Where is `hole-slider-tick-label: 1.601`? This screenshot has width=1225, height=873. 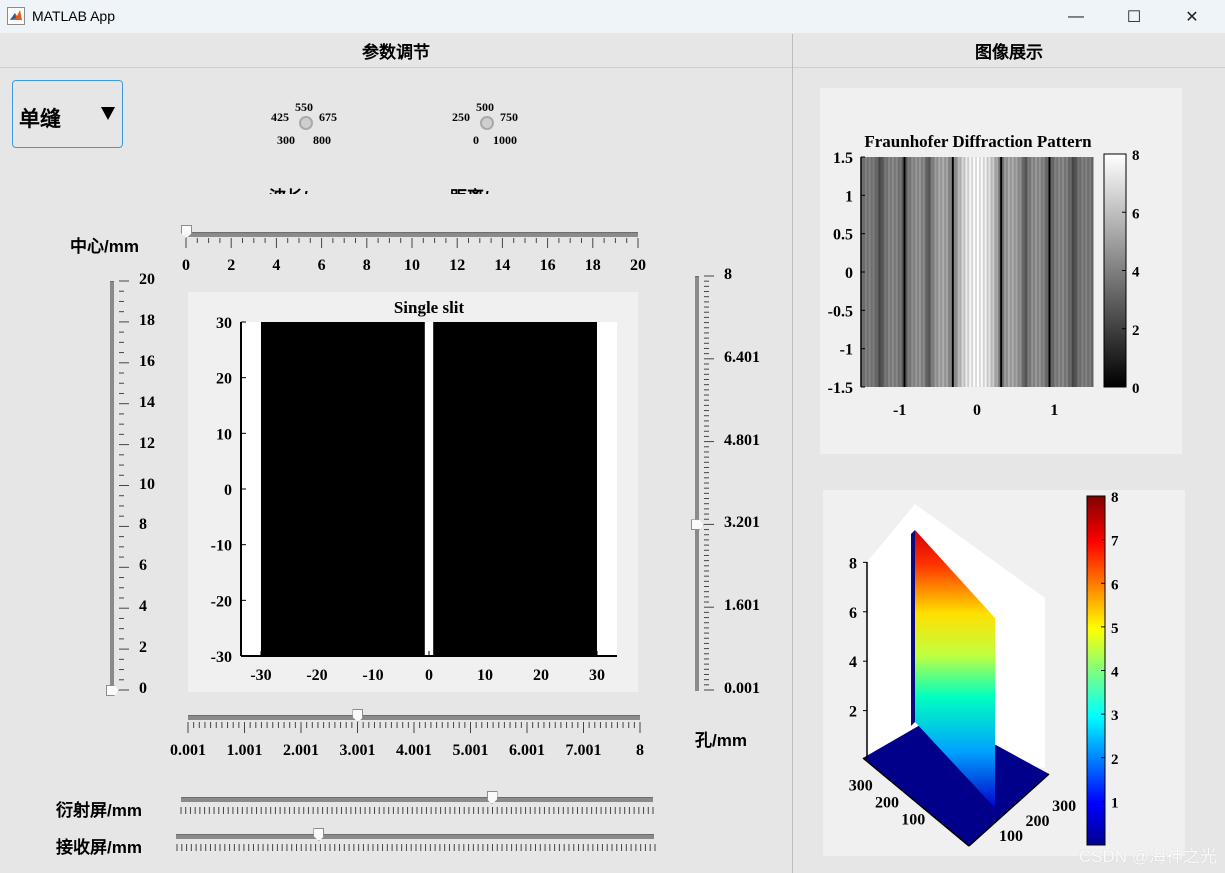 hole-slider-tick-label: 1.601 is located at coordinates (742, 606).